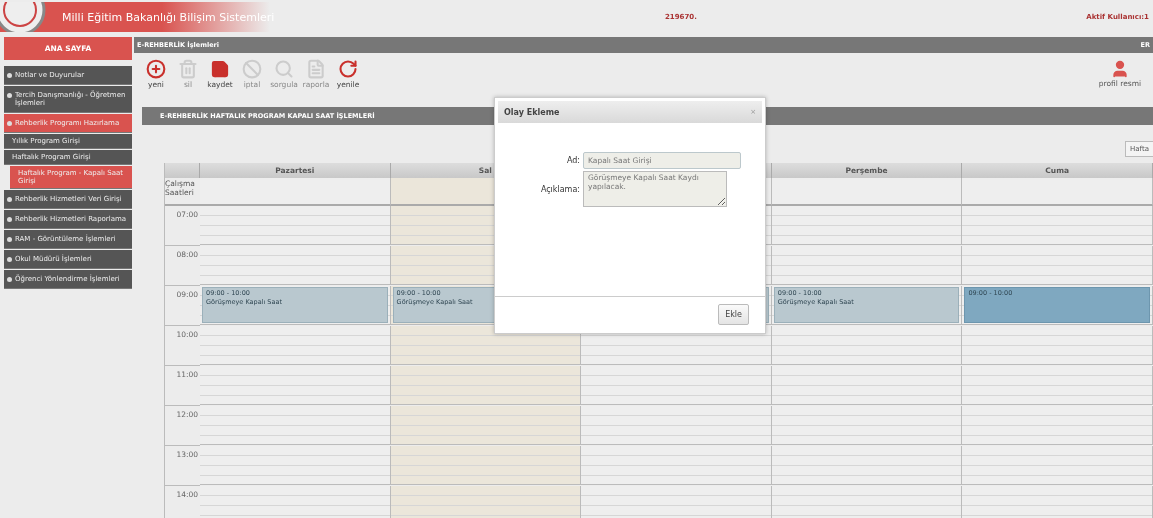 The image size is (1153, 518). I want to click on corner-header, so click(182, 170).